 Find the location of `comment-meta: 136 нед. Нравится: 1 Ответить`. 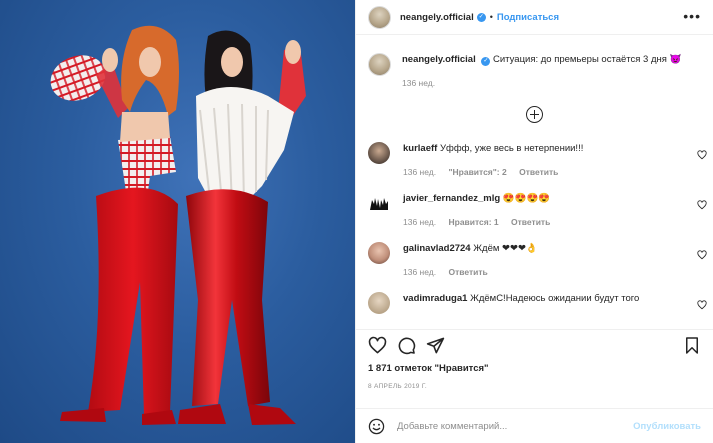

comment-meta: 136 нед. Нравится: 1 Ответить is located at coordinates (481, 222).